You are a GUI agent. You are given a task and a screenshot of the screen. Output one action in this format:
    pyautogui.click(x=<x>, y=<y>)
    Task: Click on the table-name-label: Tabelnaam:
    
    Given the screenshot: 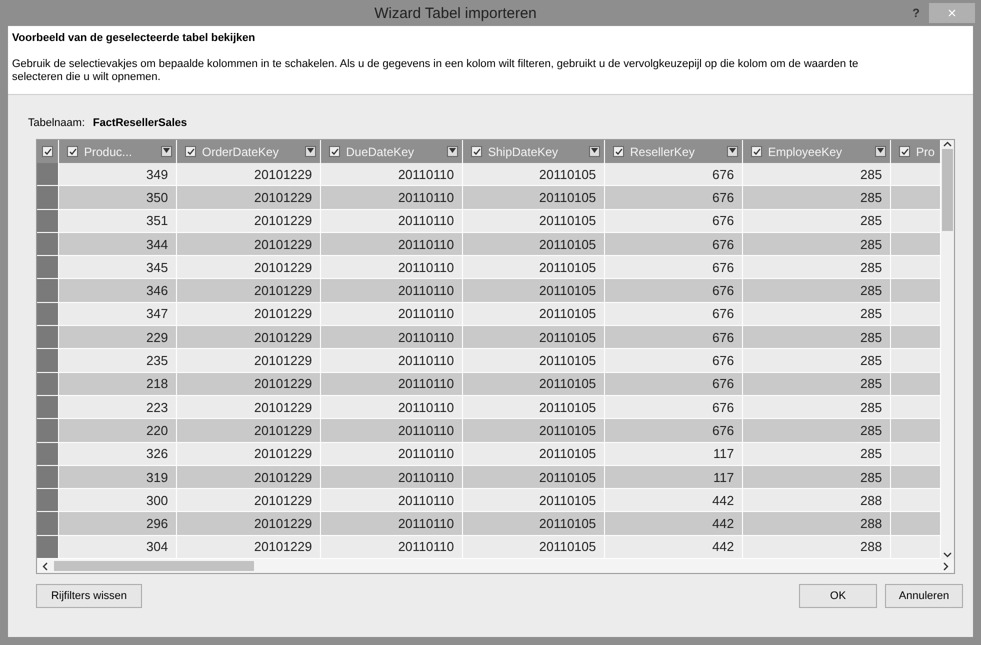 What is the action you would take?
    pyautogui.click(x=56, y=123)
    